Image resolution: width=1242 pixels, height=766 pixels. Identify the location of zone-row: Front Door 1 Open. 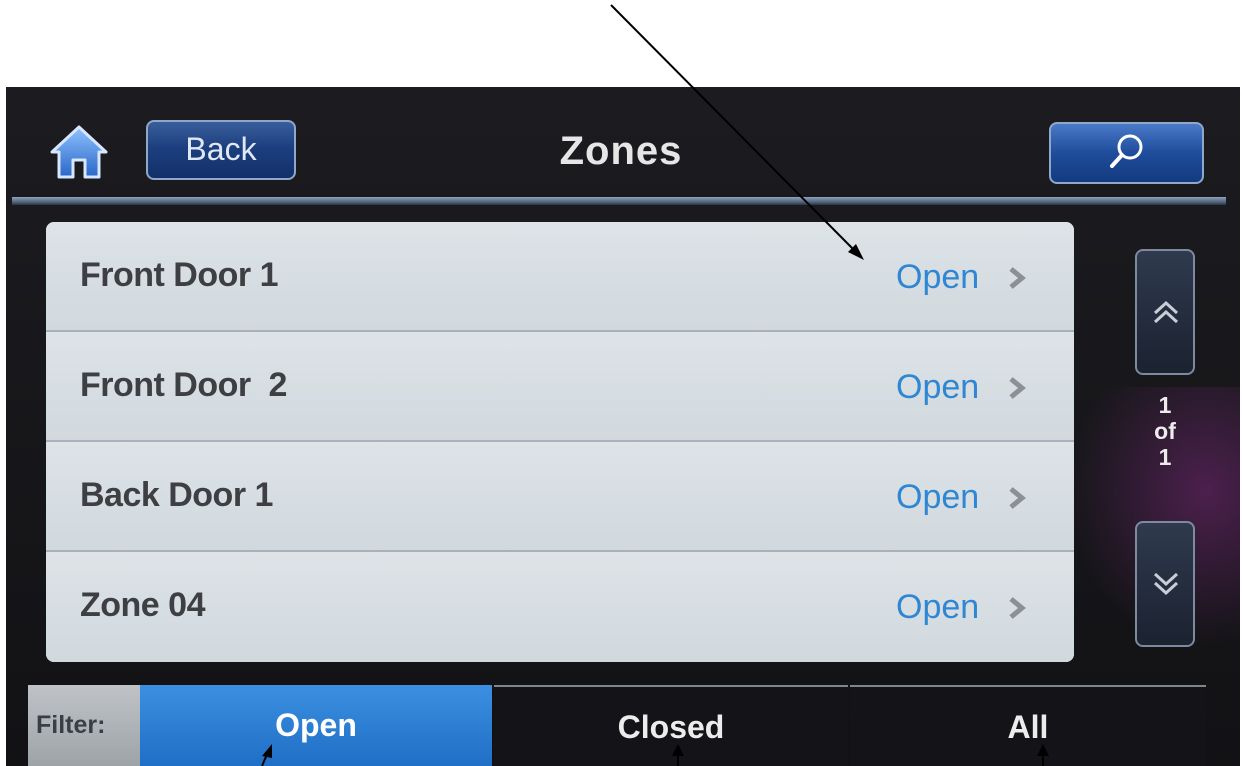
(560, 277).